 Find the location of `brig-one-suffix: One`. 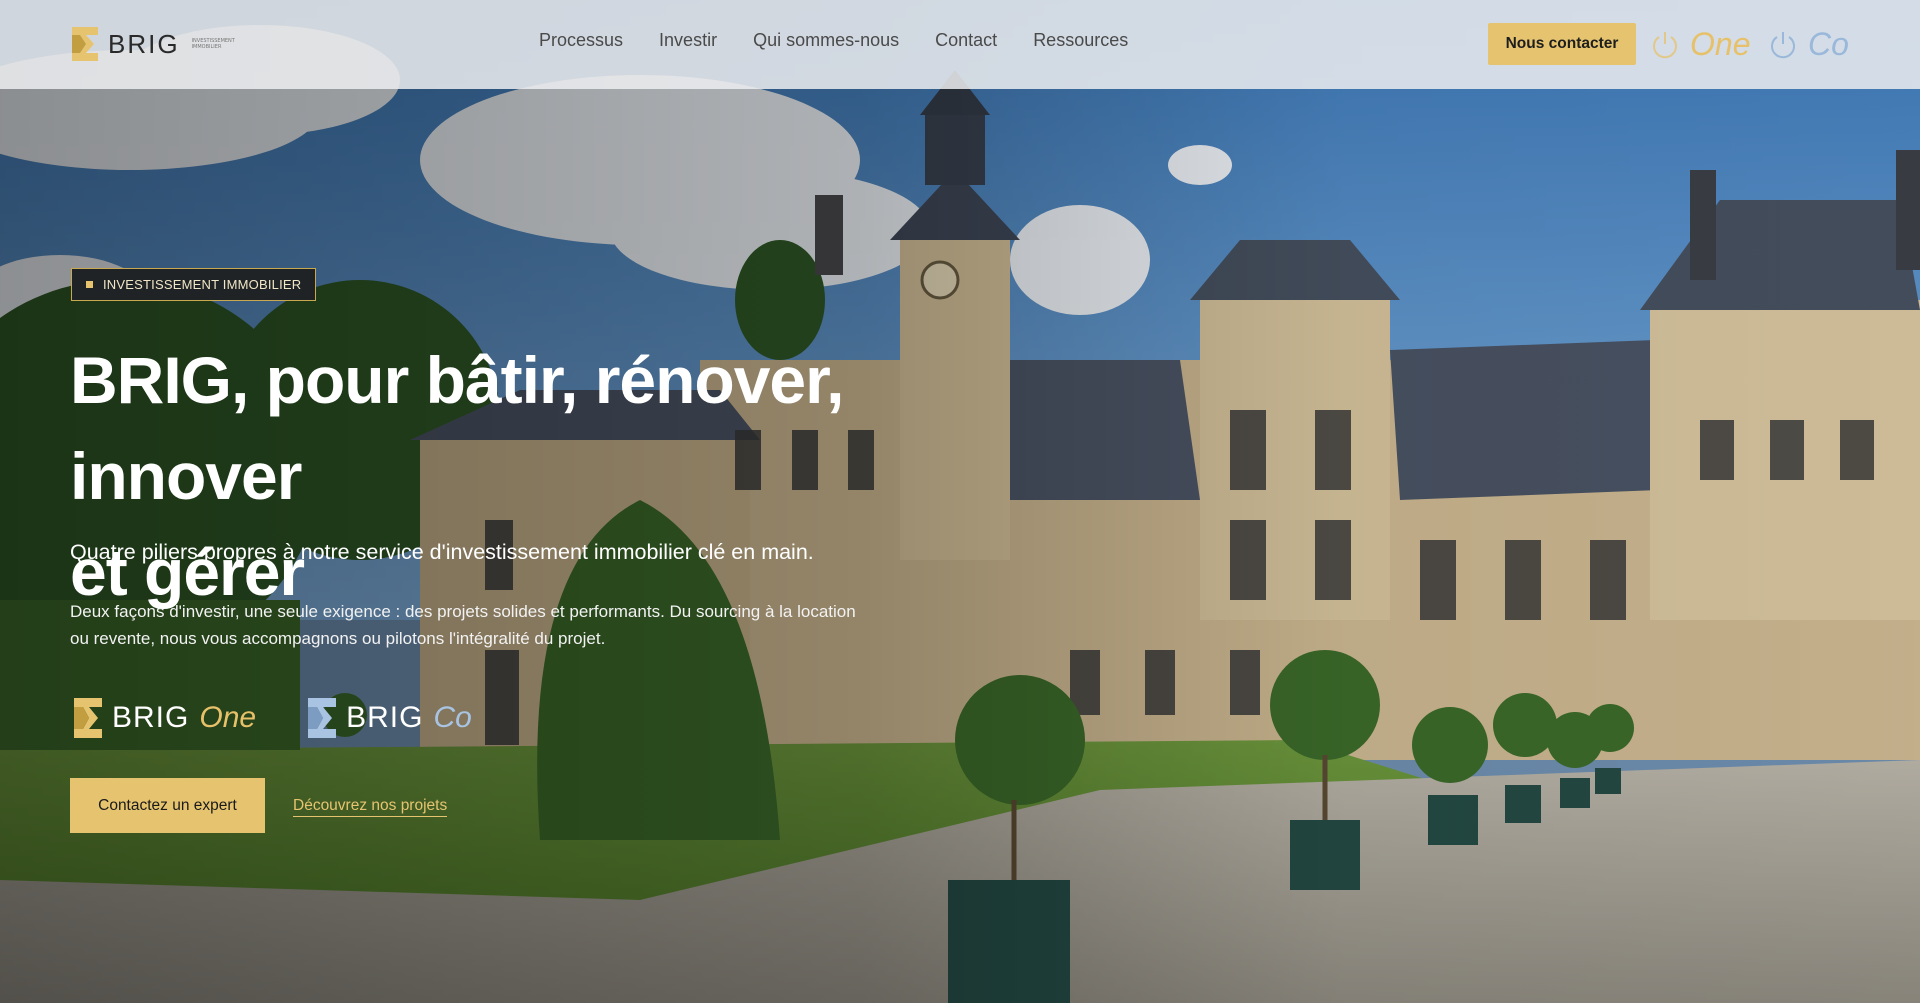

brig-one-suffix: One is located at coordinates (228, 717).